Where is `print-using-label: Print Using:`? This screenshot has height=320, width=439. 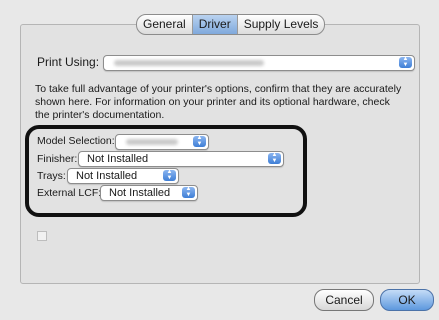
print-using-label: Print Using: is located at coordinates (68, 62).